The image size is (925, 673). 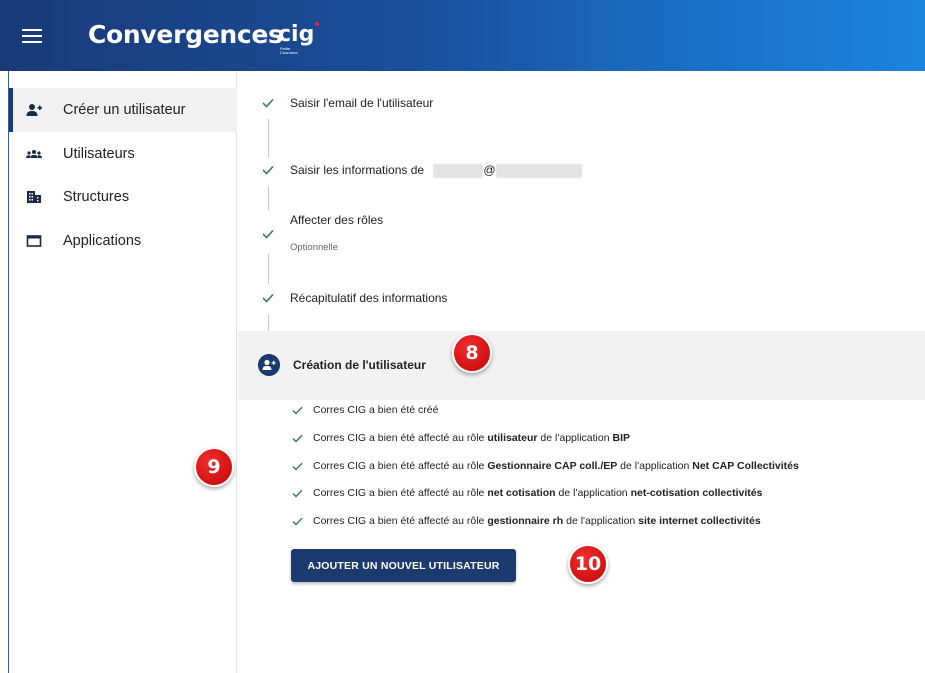 What do you see at coordinates (699, 521) in the screenshot?
I see `result-bold-text: site internet collectivités` at bounding box center [699, 521].